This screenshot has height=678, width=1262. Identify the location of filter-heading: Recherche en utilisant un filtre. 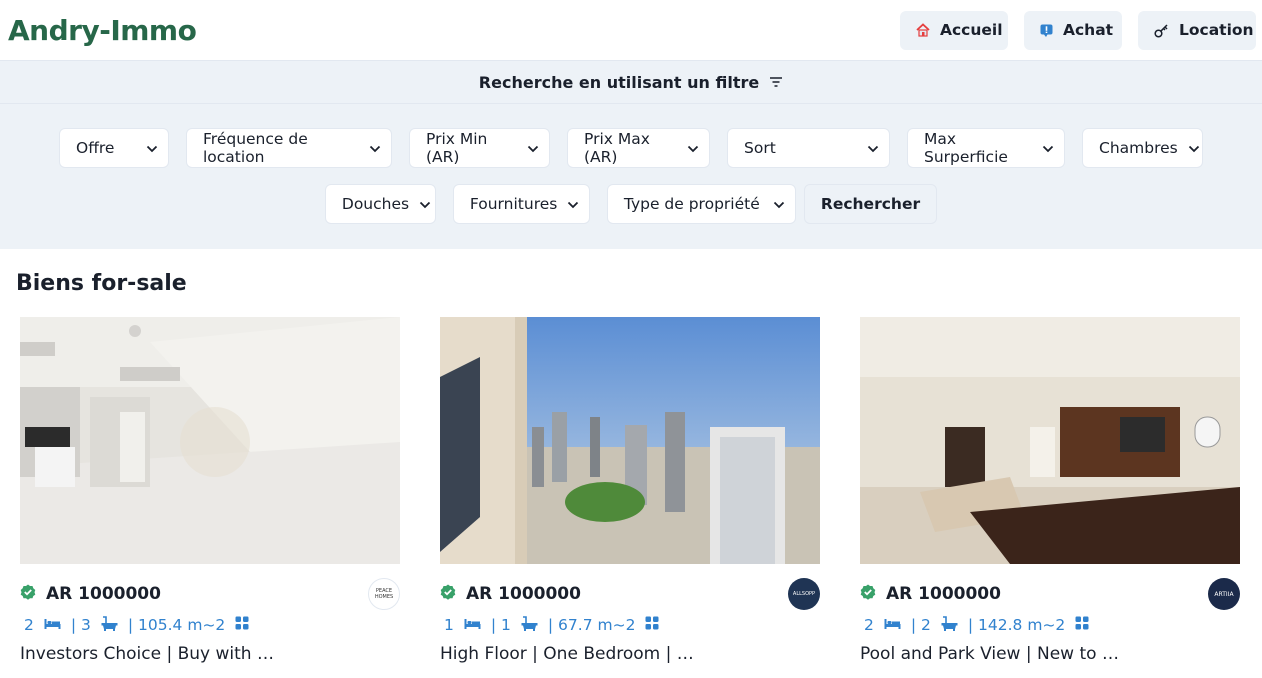
(619, 82).